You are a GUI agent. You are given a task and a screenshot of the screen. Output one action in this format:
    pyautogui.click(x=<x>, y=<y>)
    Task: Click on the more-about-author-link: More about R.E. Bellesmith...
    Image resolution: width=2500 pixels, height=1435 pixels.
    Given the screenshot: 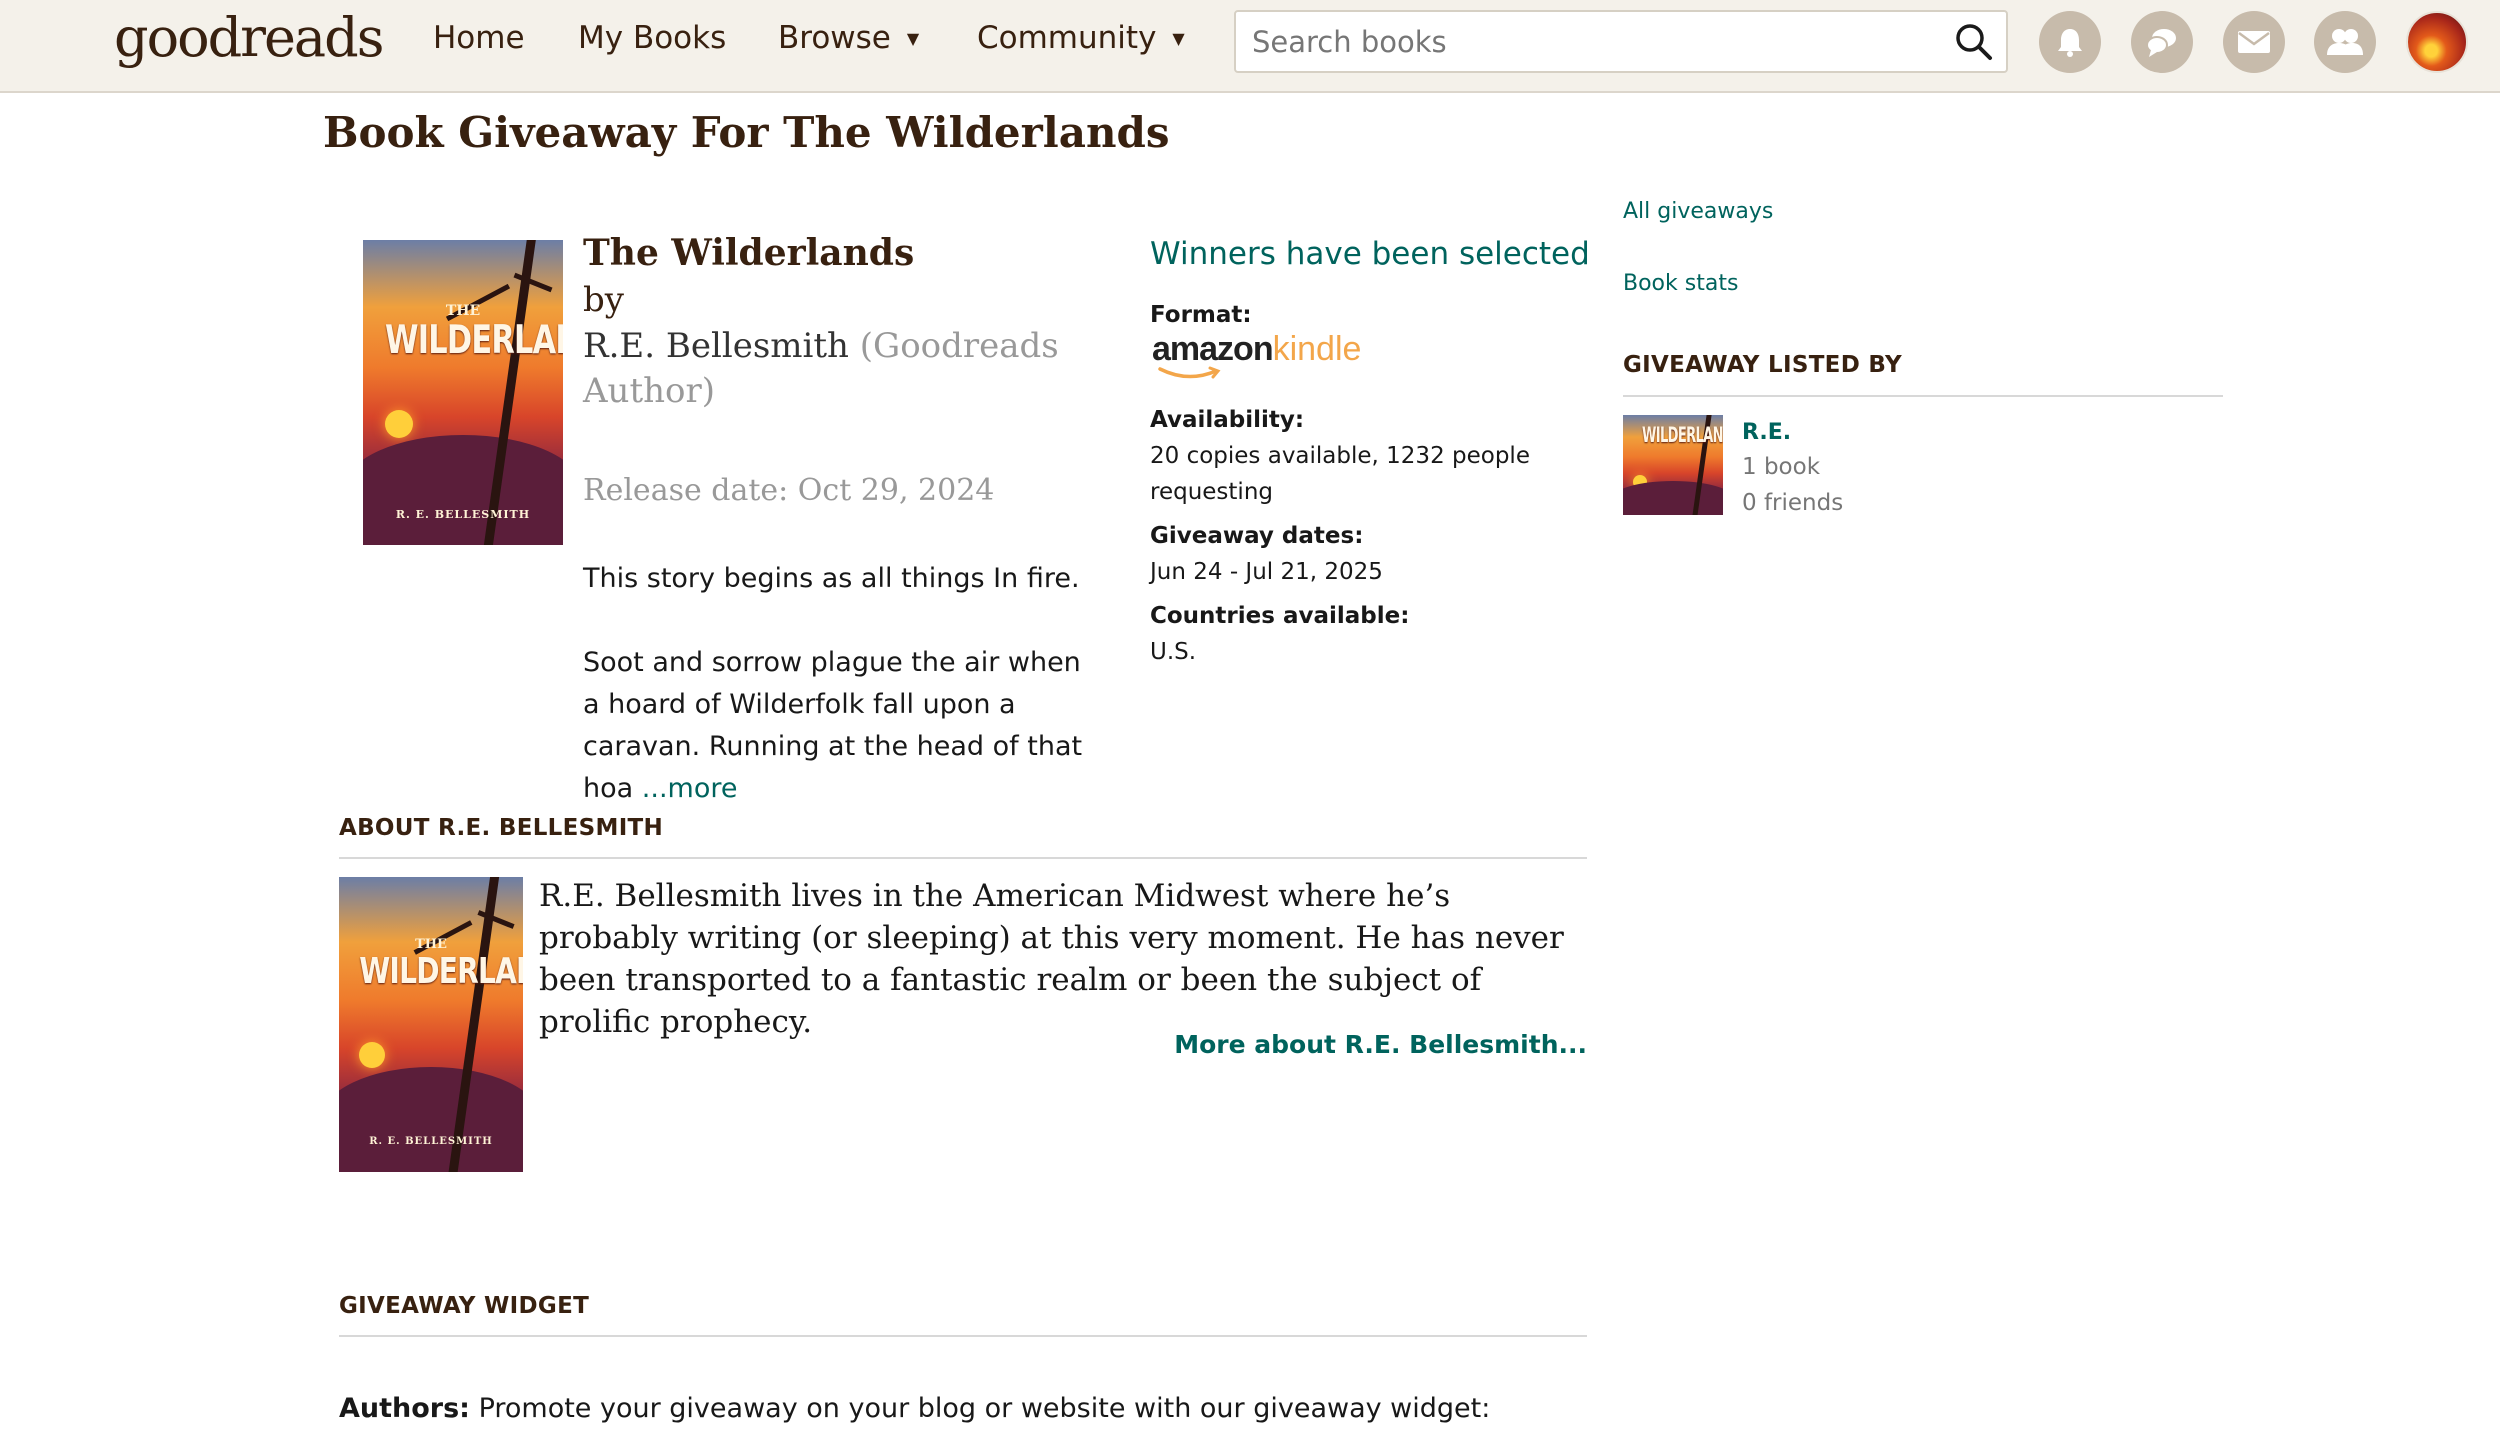 What is the action you would take?
    pyautogui.click(x=1380, y=1044)
    